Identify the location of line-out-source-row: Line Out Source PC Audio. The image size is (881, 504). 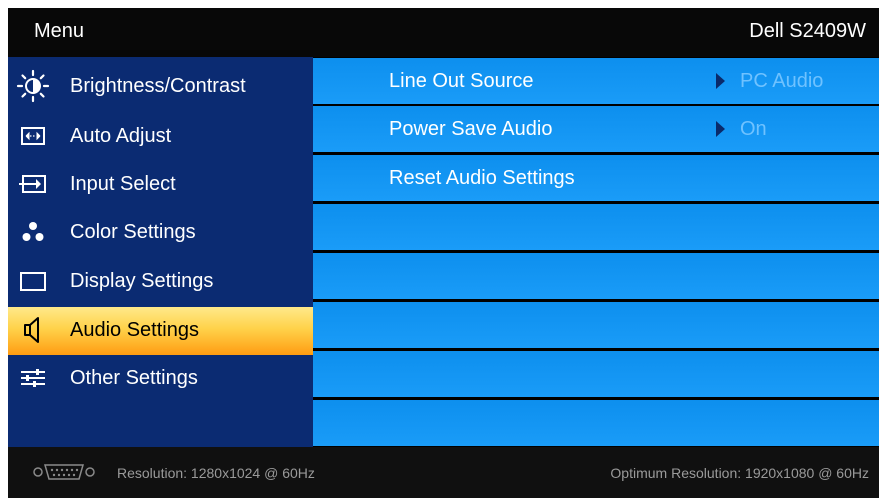
(596, 81).